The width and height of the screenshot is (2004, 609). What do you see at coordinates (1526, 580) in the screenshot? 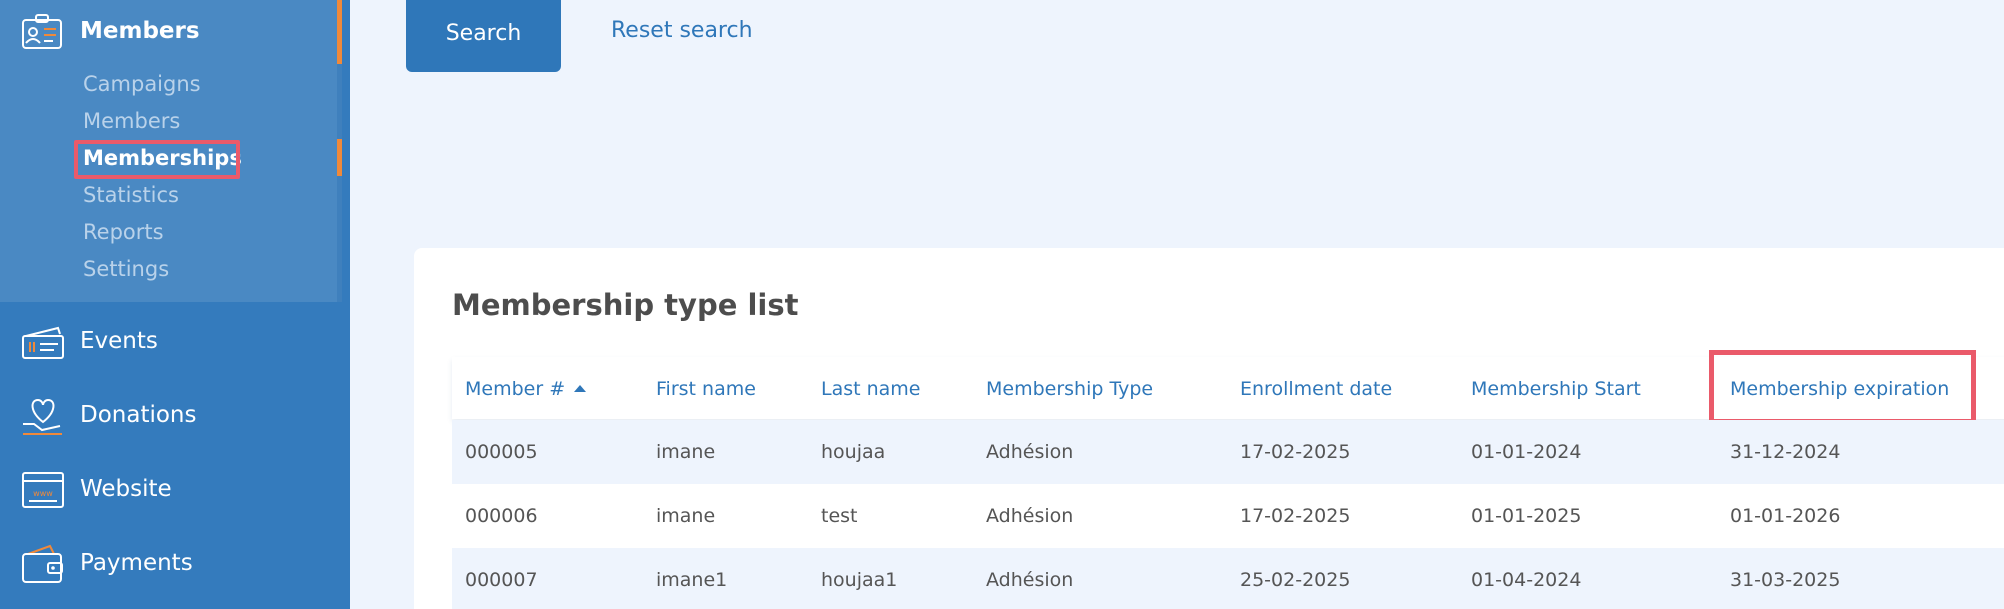
I see `cell-membership-start: 01-04-2024` at bounding box center [1526, 580].